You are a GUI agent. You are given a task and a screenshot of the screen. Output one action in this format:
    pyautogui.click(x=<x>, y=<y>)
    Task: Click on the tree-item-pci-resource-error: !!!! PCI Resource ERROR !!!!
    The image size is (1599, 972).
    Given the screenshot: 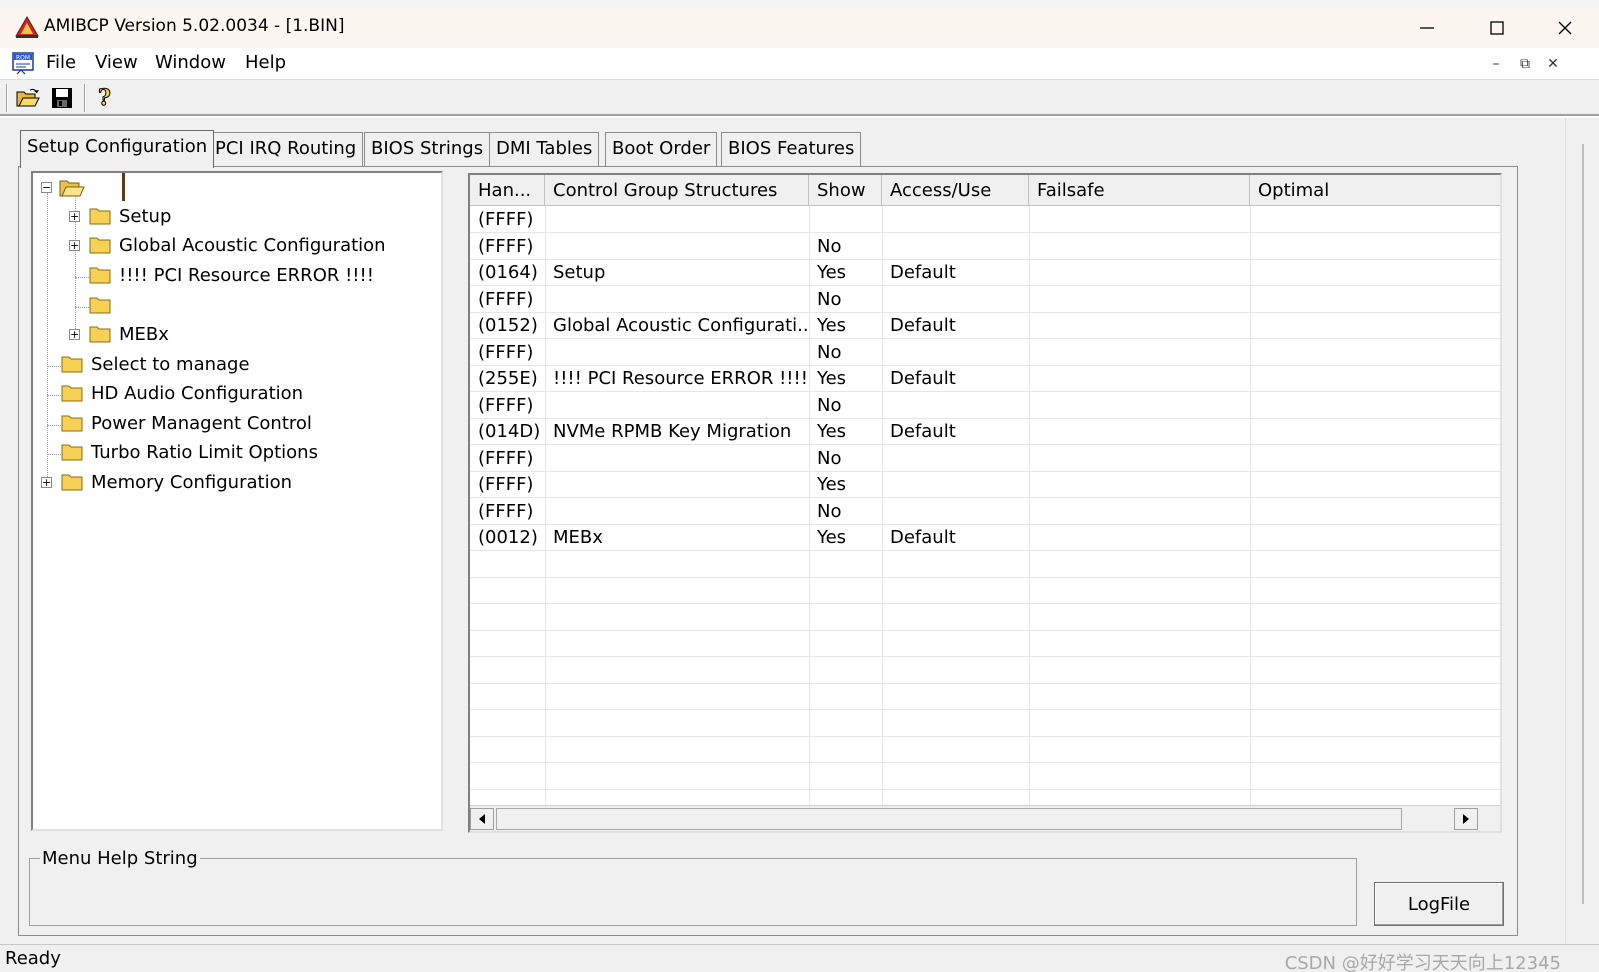 What is the action you would take?
    pyautogui.click(x=231, y=275)
    